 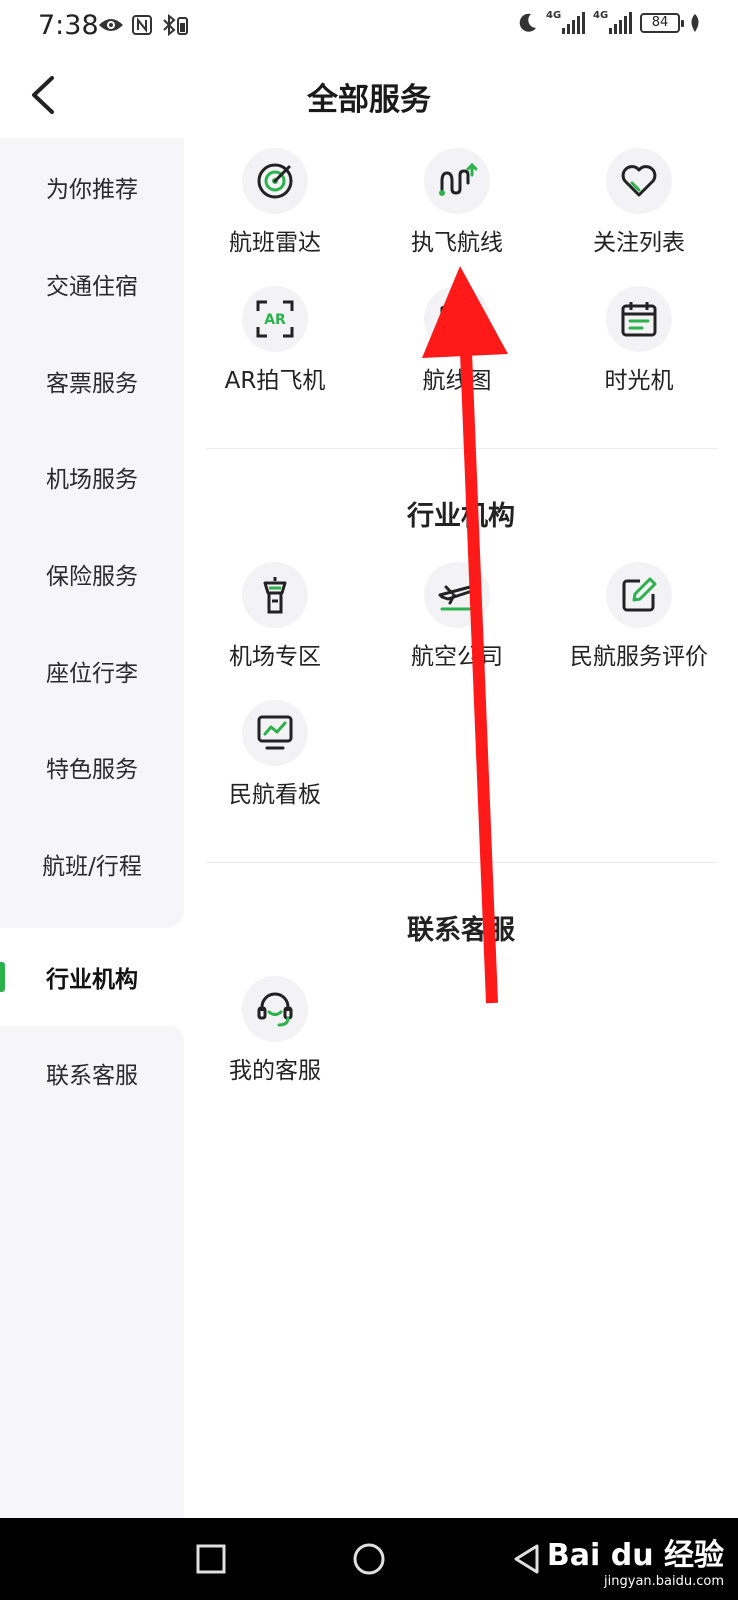 I want to click on back-nav-button, so click(x=527, y=1559).